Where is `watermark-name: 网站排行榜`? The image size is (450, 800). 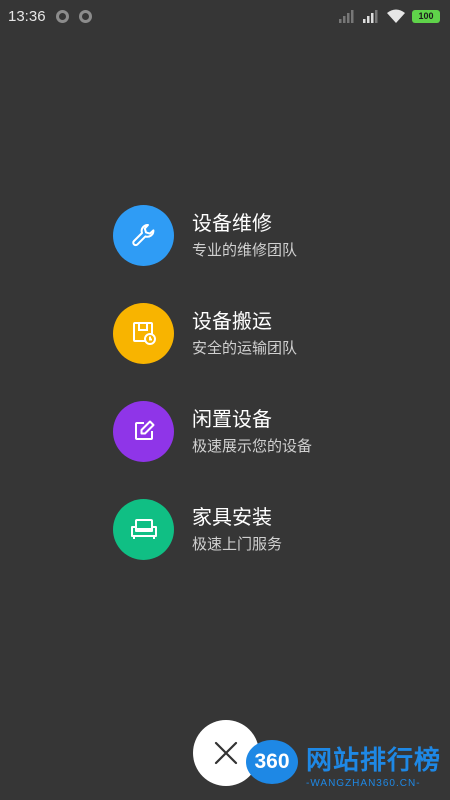 watermark-name: 网站排行榜 is located at coordinates (374, 761).